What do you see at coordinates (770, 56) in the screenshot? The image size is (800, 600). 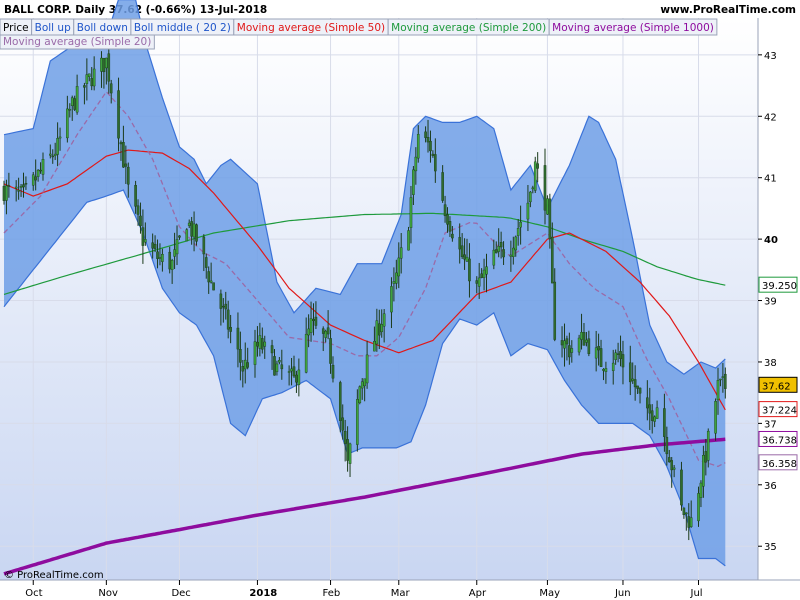 I see `ytick-label: 43` at bounding box center [770, 56].